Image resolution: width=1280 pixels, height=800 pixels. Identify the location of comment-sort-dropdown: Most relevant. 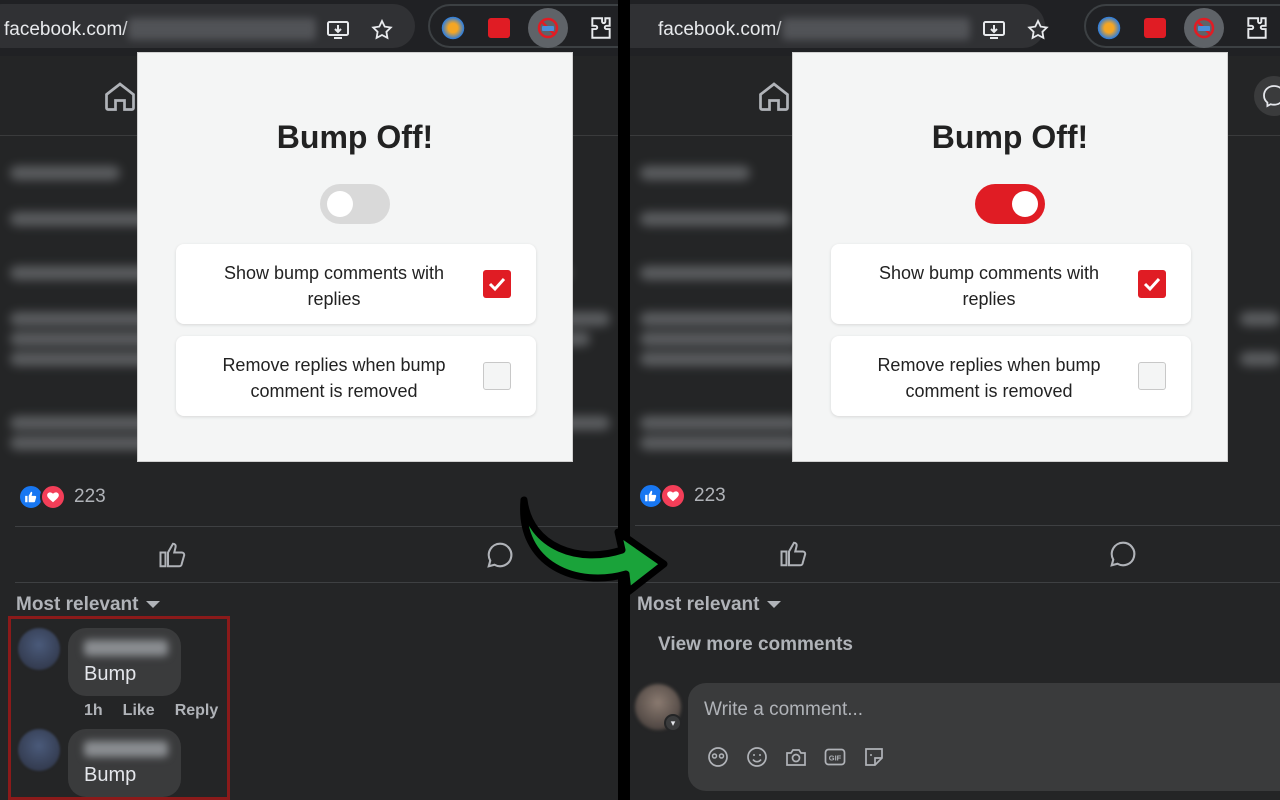
(88, 605).